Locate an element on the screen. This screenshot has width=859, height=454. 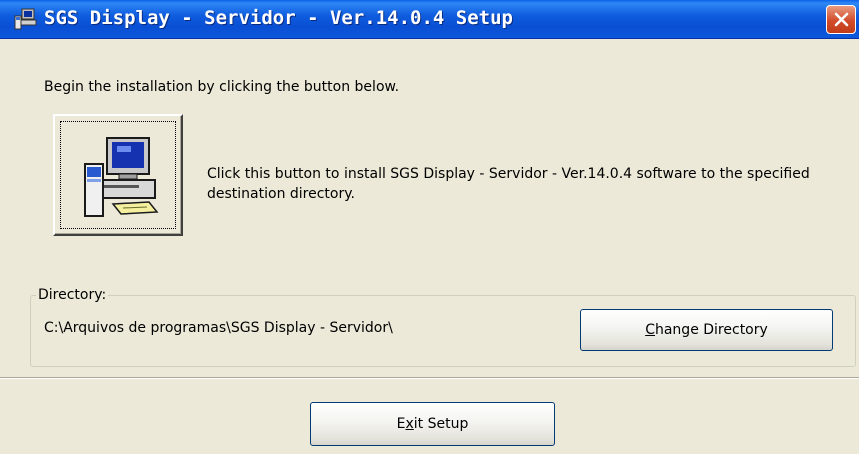
install-computer-icon is located at coordinates (121, 177).